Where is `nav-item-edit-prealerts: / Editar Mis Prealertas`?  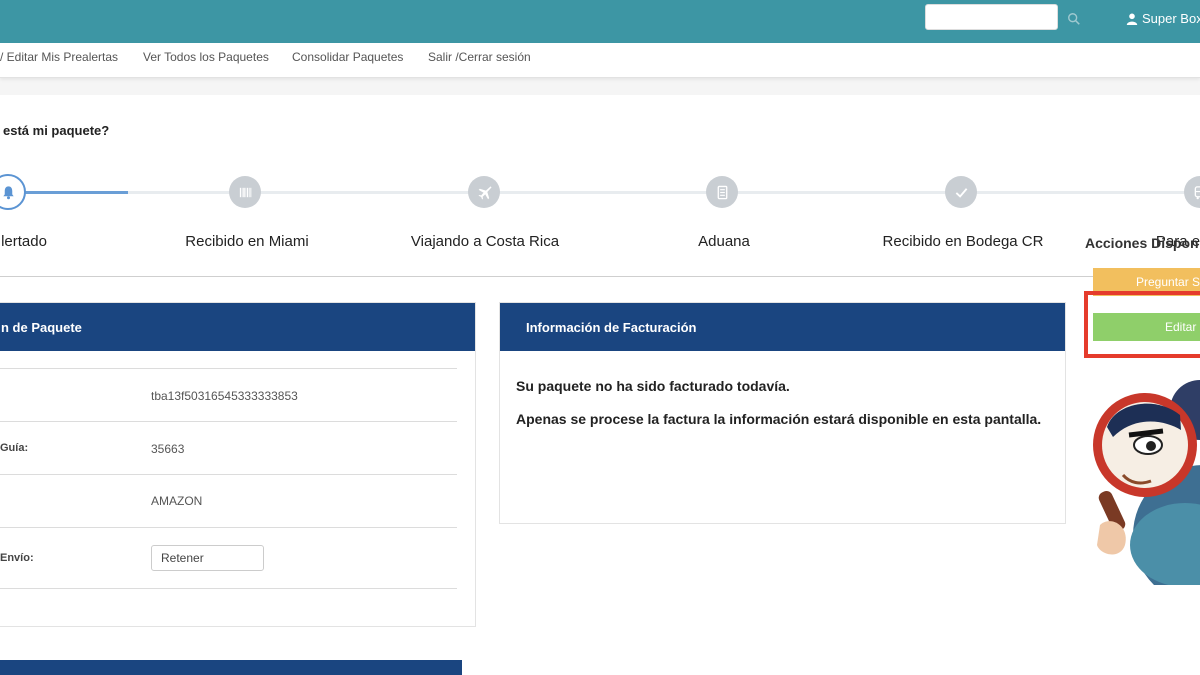 nav-item-edit-prealerts: / Editar Mis Prealertas is located at coordinates (59, 57).